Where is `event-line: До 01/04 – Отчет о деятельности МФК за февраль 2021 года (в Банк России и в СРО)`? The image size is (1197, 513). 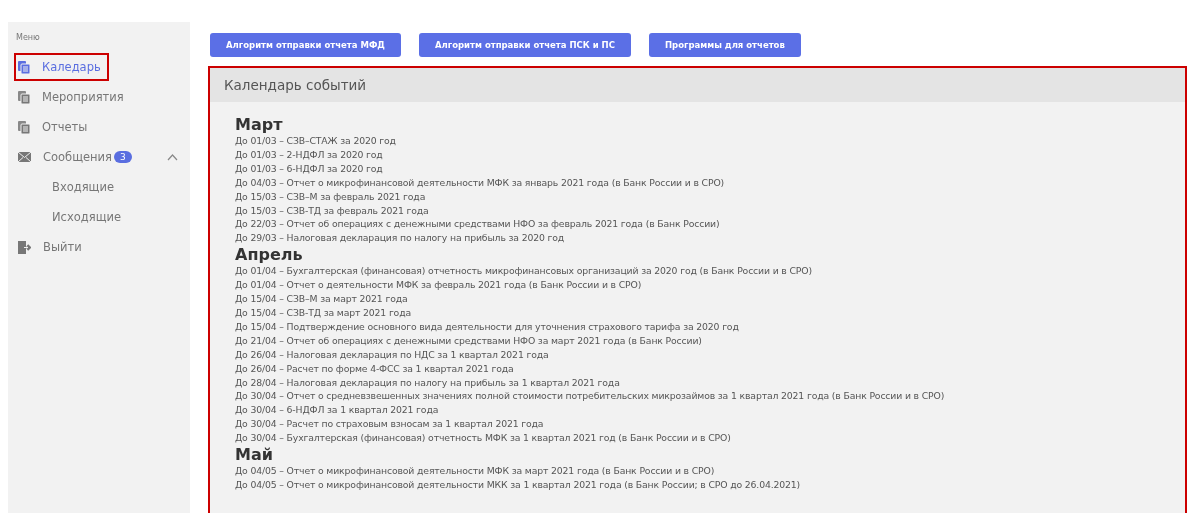
event-line: До 01/04 – Отчет о деятельности МФК за февраль 2021 года (в Банк России и в СРО) is located at coordinates (439, 285).